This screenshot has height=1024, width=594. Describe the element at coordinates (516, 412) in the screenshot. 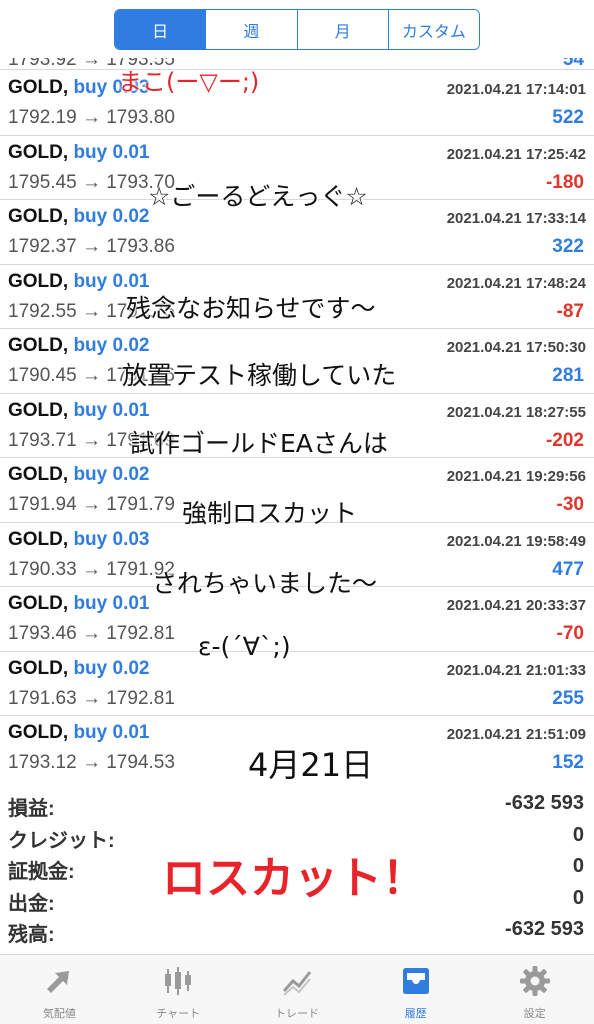

I see `deal-time: 2021.04.21 18:27:55` at that location.